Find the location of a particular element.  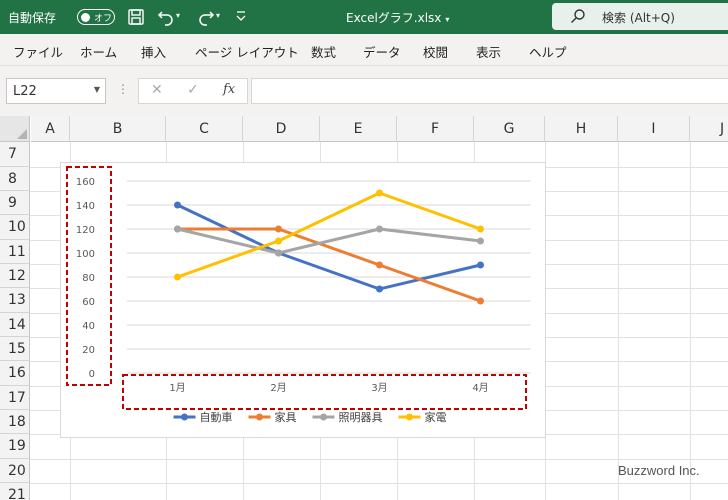

formula-input is located at coordinates (489, 91).